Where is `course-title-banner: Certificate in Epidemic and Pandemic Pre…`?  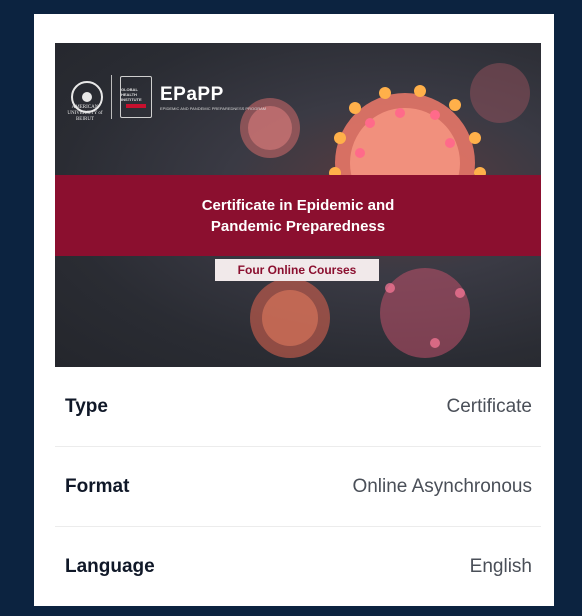 course-title-banner: Certificate in Epidemic and Pandemic Pre… is located at coordinates (298, 215).